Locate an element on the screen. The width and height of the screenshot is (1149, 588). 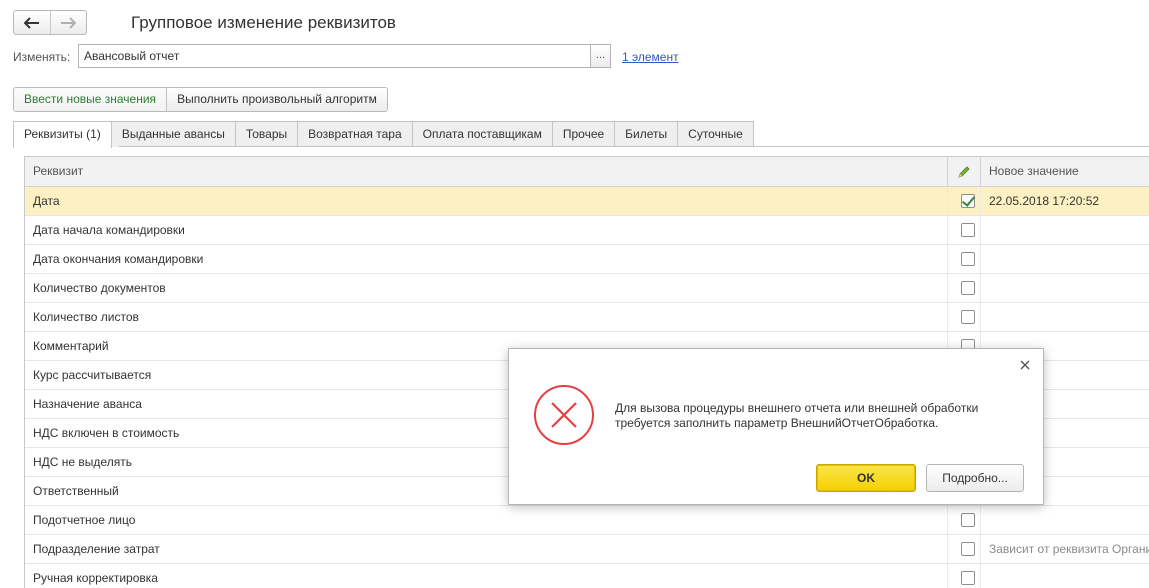
forward-button is located at coordinates (68, 22).